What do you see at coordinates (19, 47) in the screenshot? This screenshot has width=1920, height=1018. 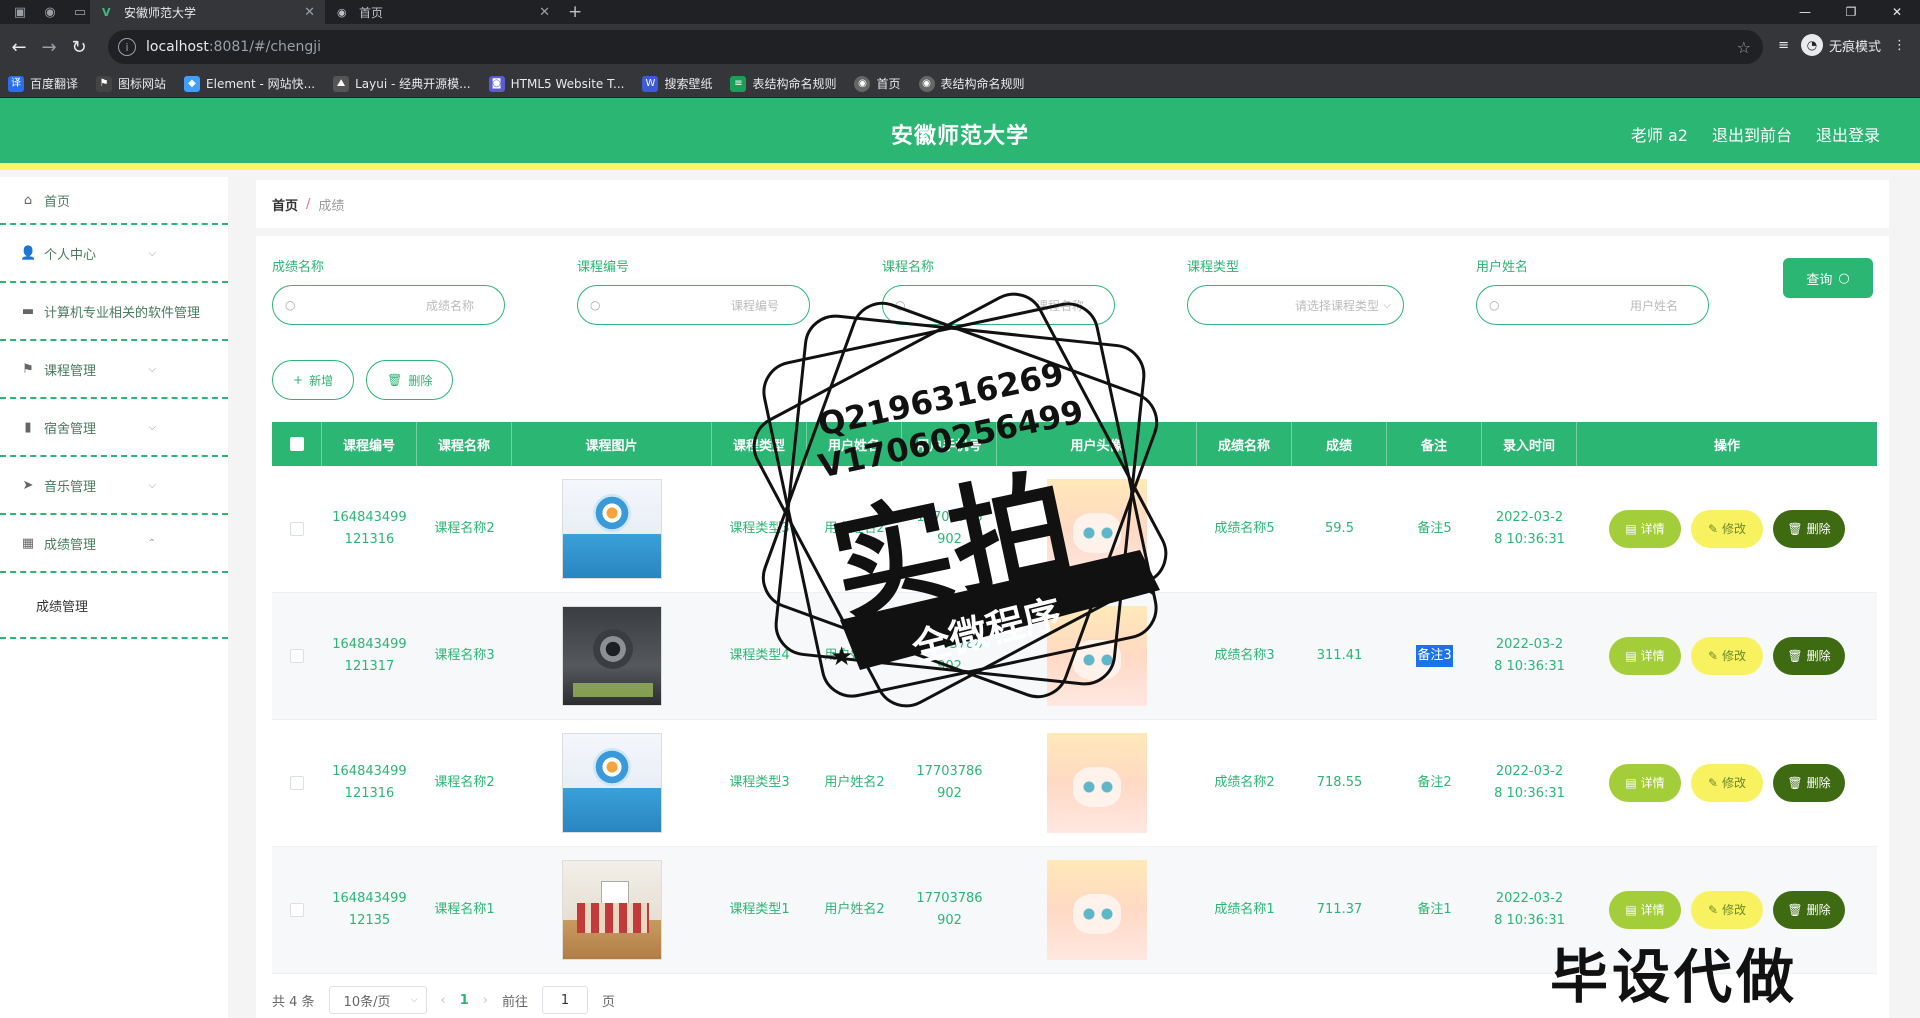 I see `back-icon: ←` at bounding box center [19, 47].